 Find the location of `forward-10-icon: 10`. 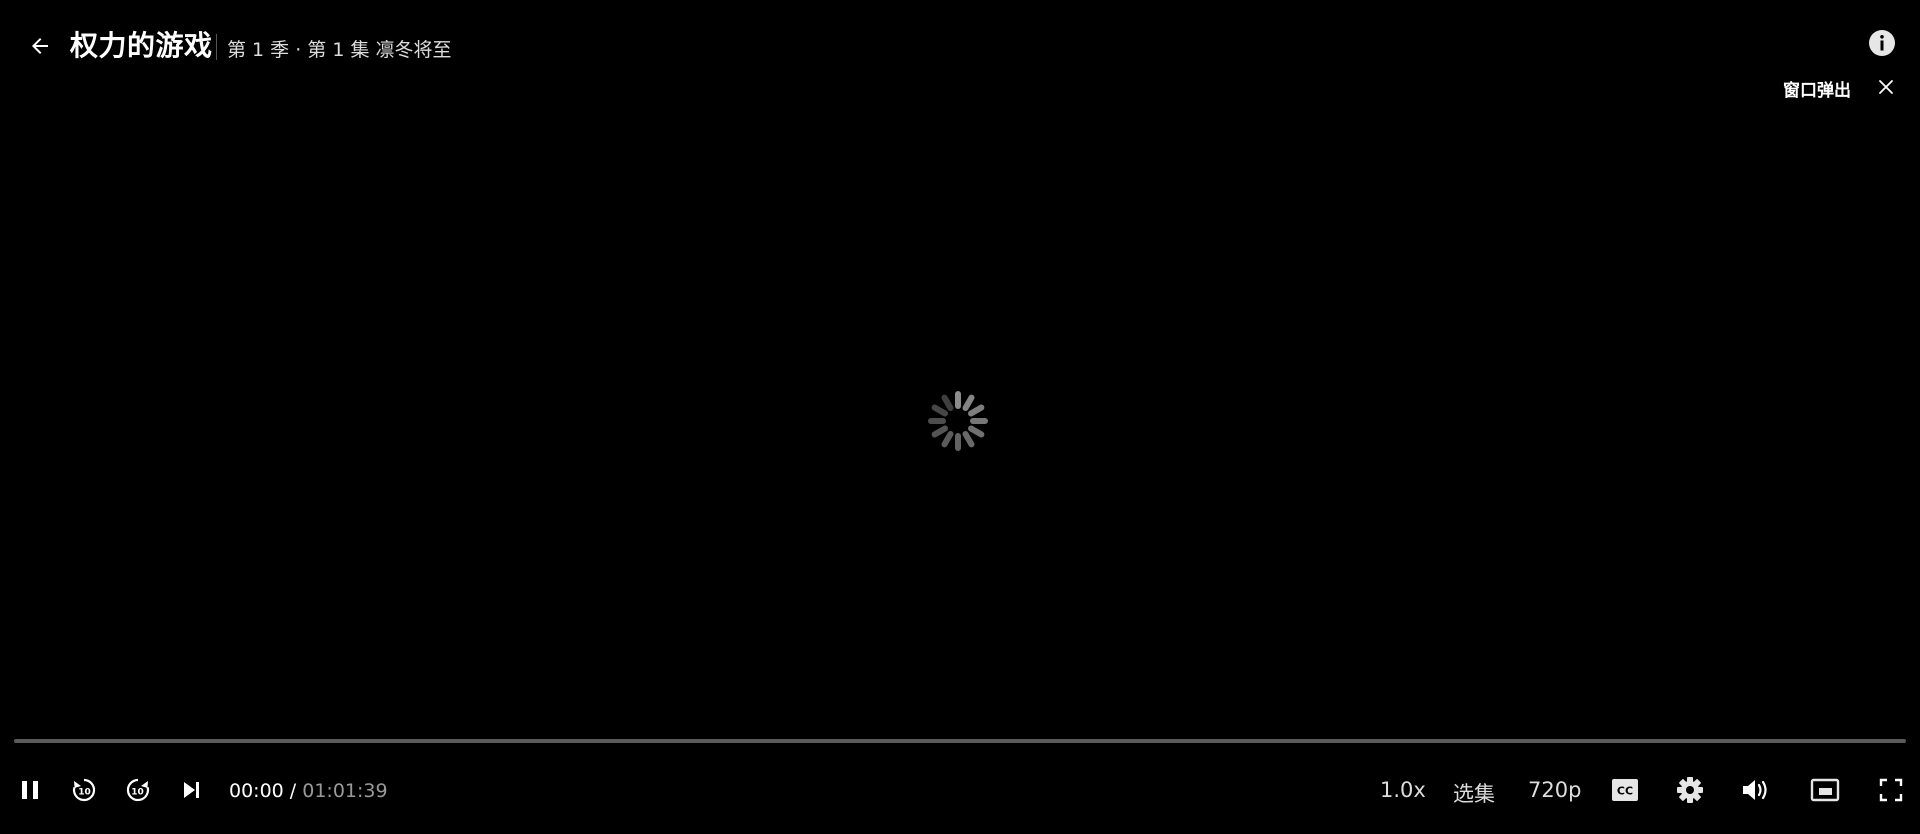

forward-10-icon: 10 is located at coordinates (138, 790).